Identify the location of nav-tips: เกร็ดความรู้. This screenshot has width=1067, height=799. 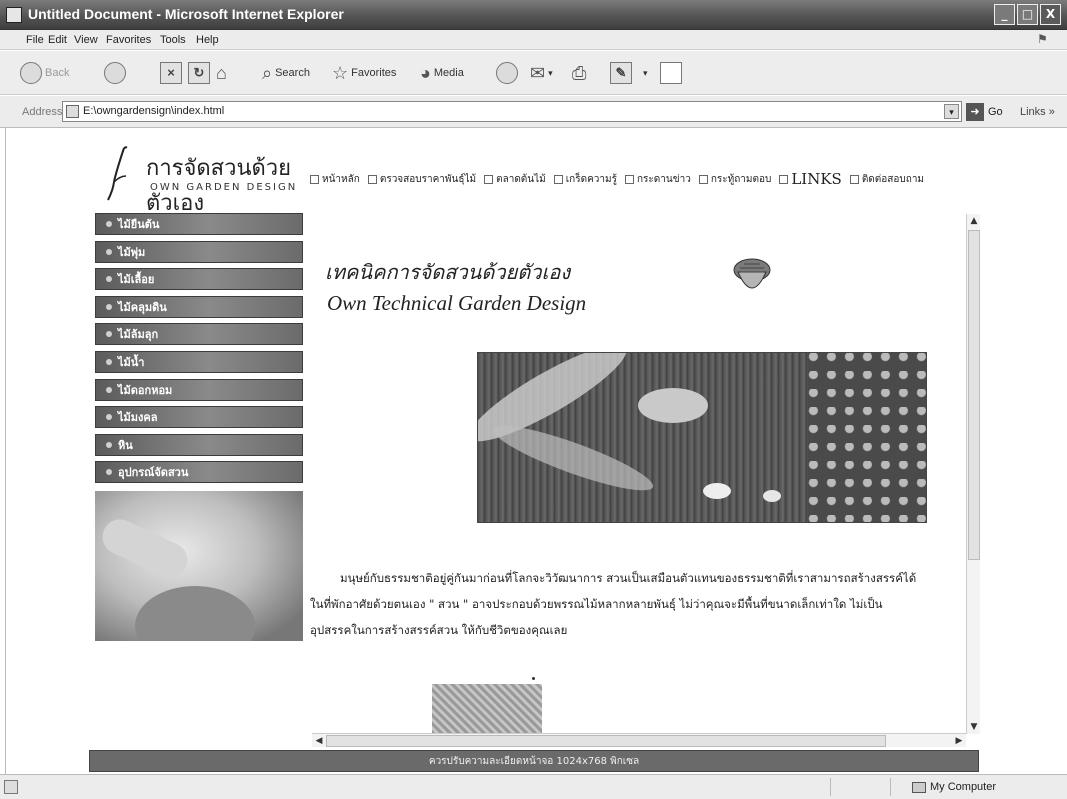
(585, 179).